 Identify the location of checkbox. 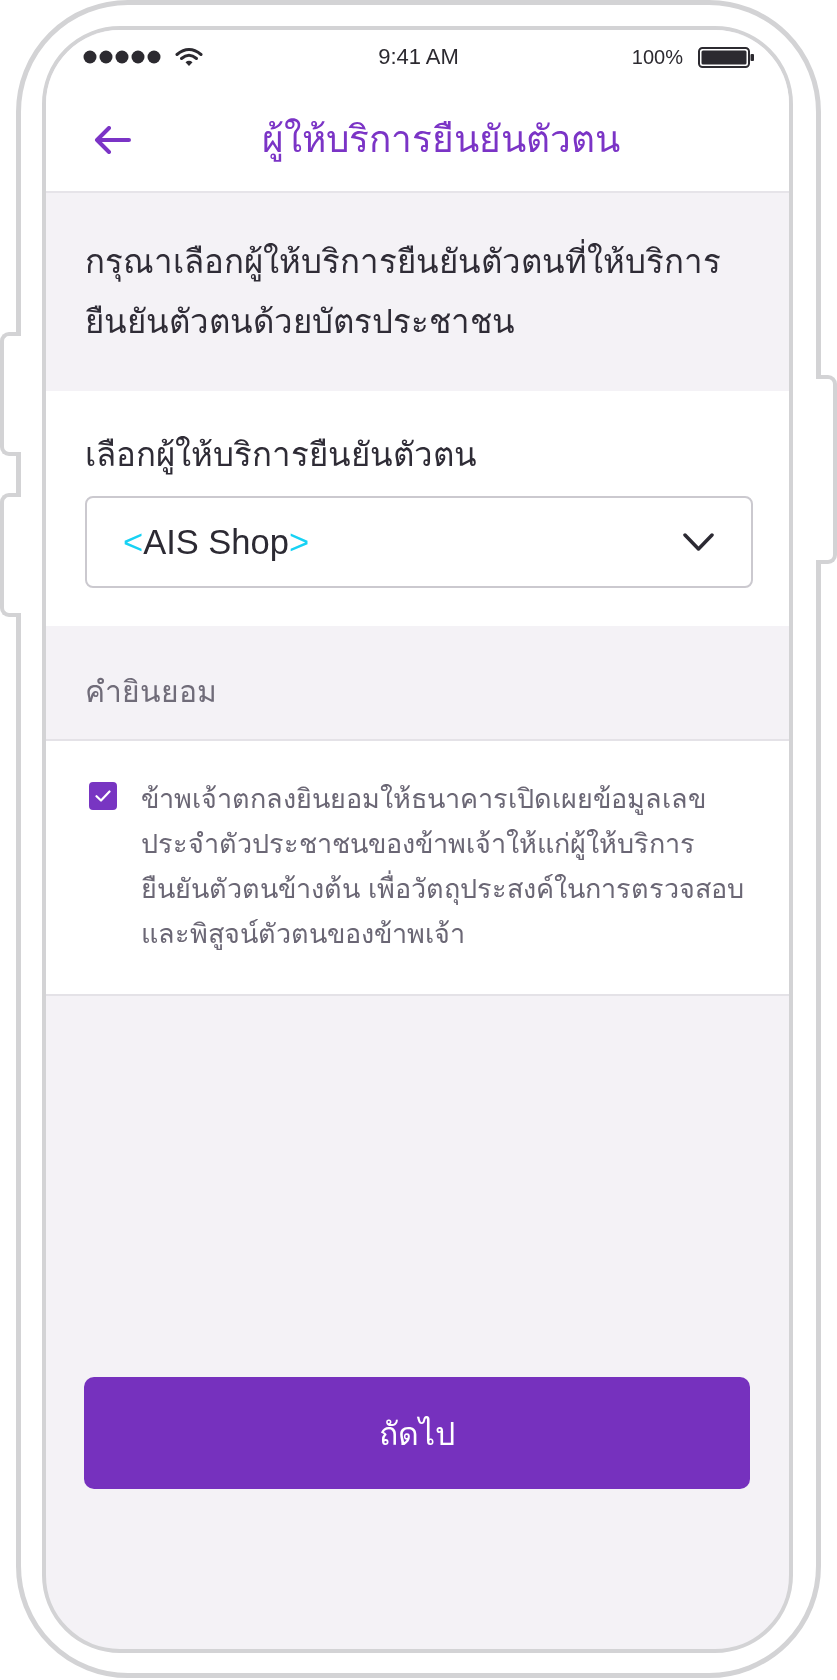
(103, 796).